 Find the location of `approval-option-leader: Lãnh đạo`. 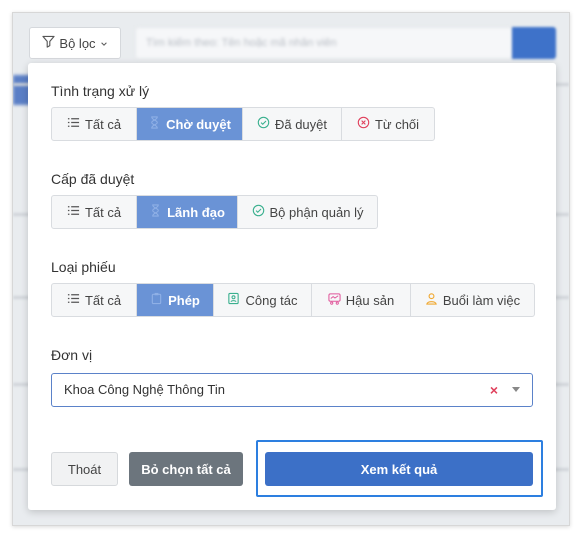

approval-option-leader: Lãnh đạo is located at coordinates (187, 212).